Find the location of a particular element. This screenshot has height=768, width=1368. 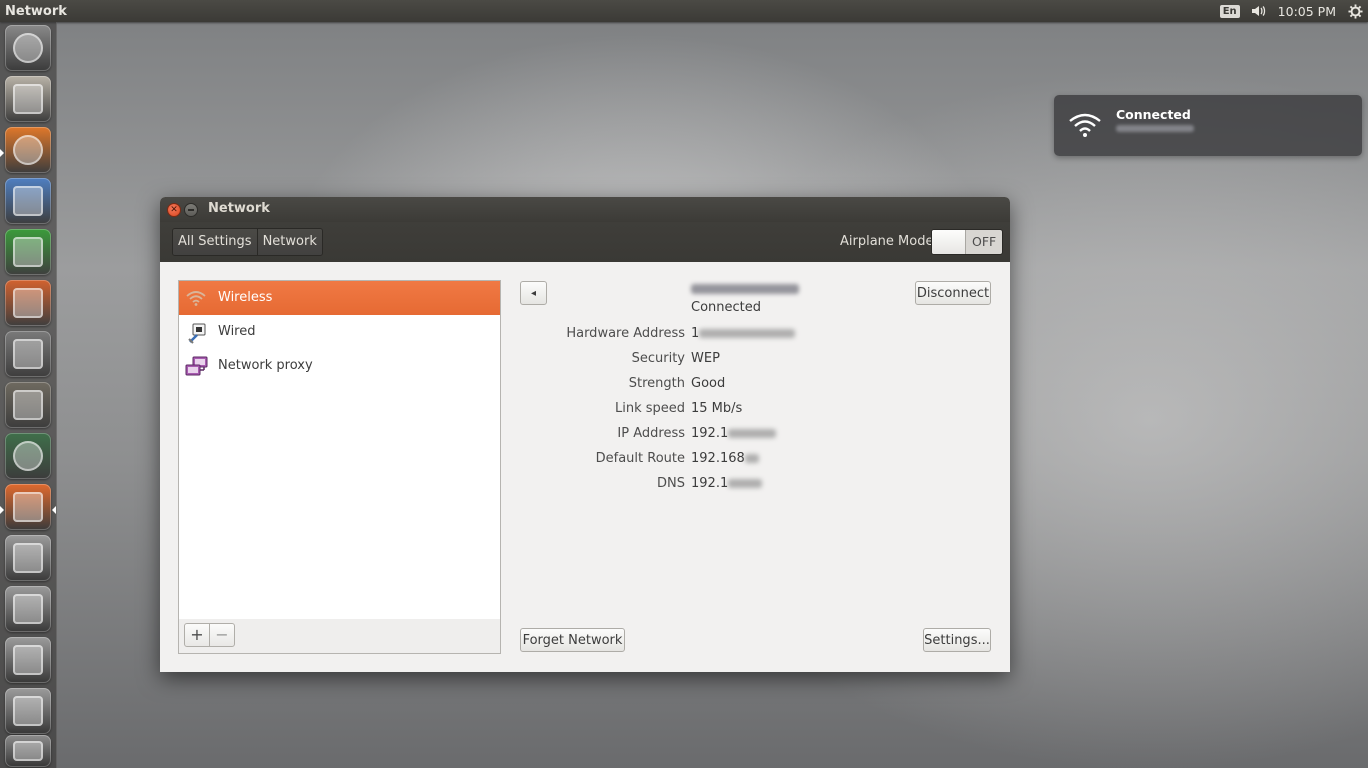

indicator-area: En 10:05 PM is located at coordinates (1293, 11).